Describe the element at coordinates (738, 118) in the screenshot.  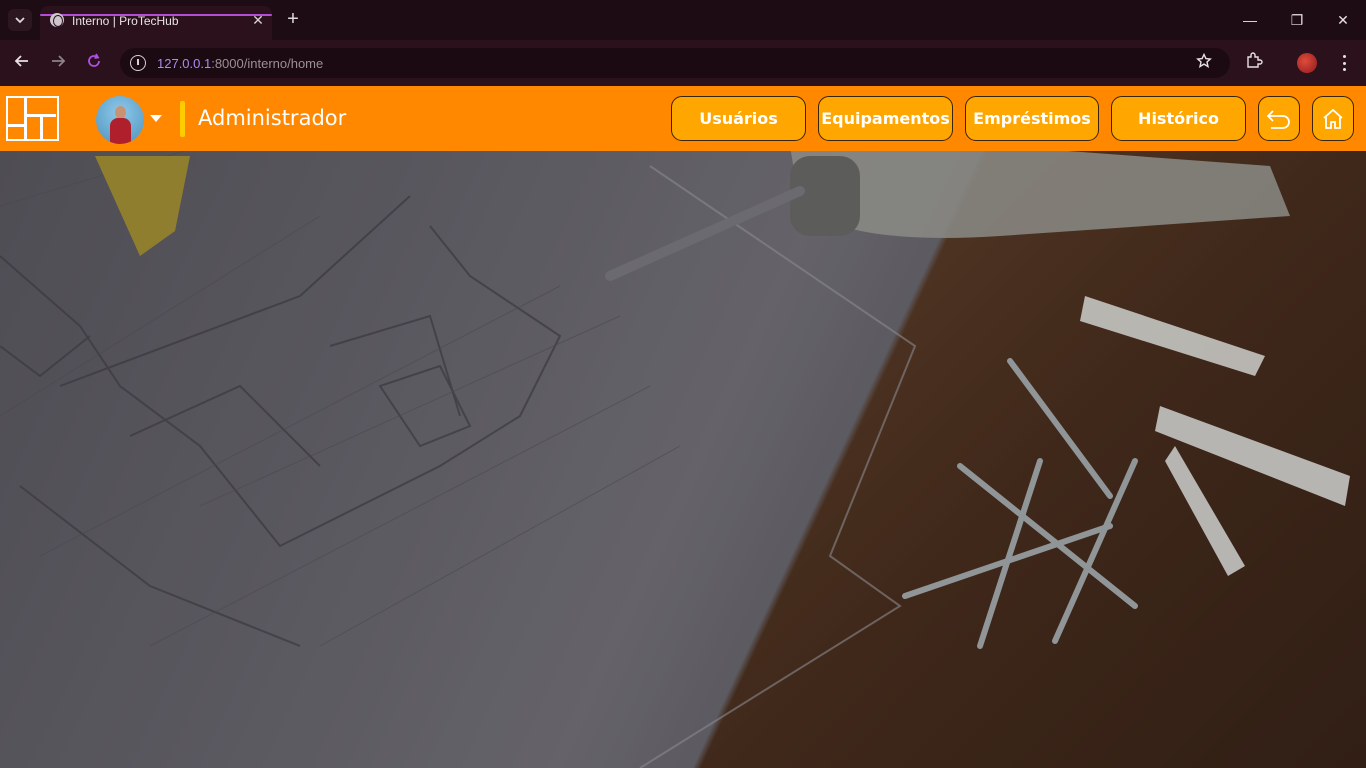
I see `nav-button-usuarios: Usuários` at that location.